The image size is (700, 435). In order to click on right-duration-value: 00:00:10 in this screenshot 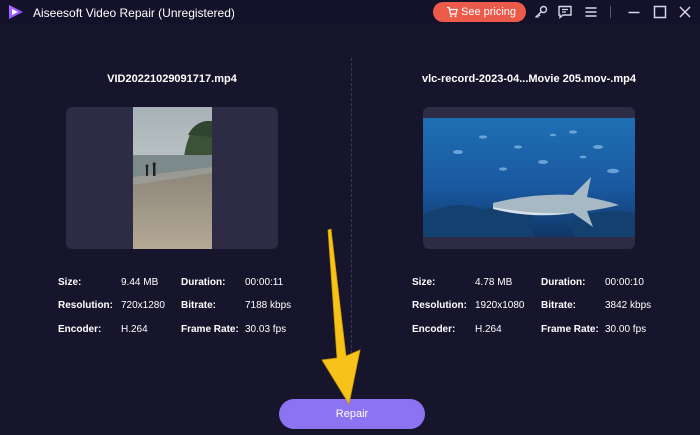, I will do `click(624, 282)`.